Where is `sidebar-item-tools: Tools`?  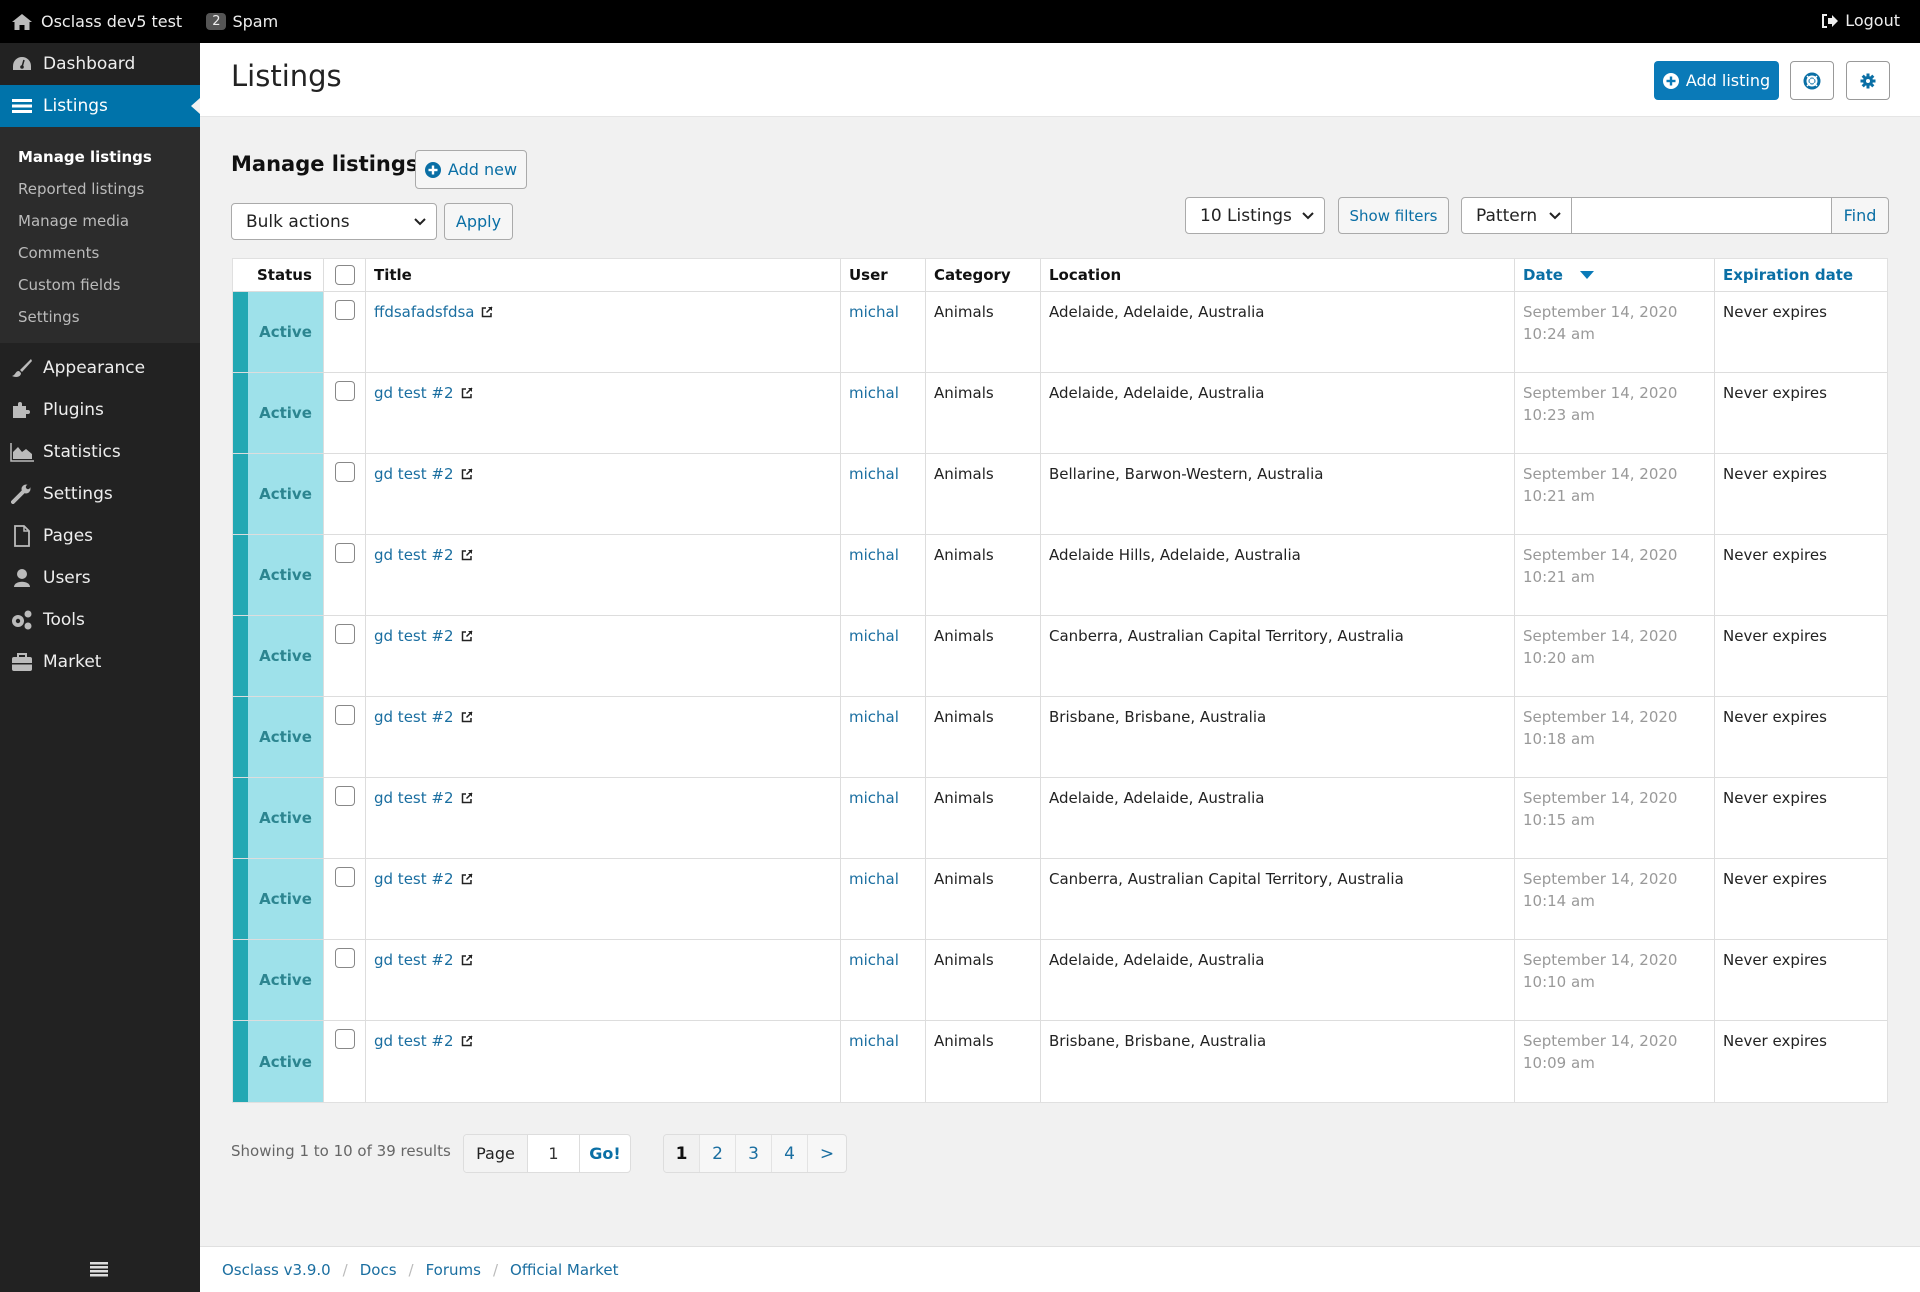 sidebar-item-tools: Tools is located at coordinates (100, 620).